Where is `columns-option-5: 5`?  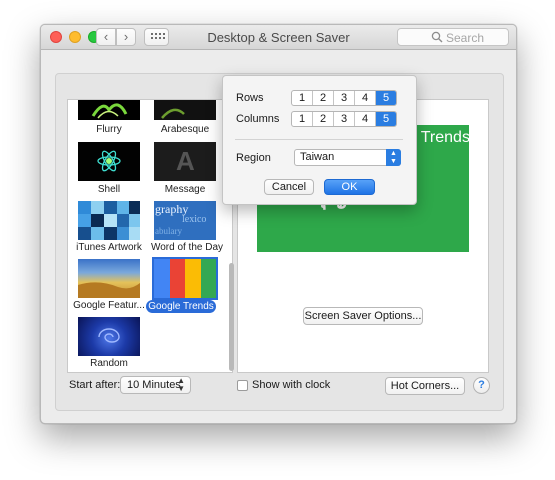 columns-option-5: 5 is located at coordinates (386, 119).